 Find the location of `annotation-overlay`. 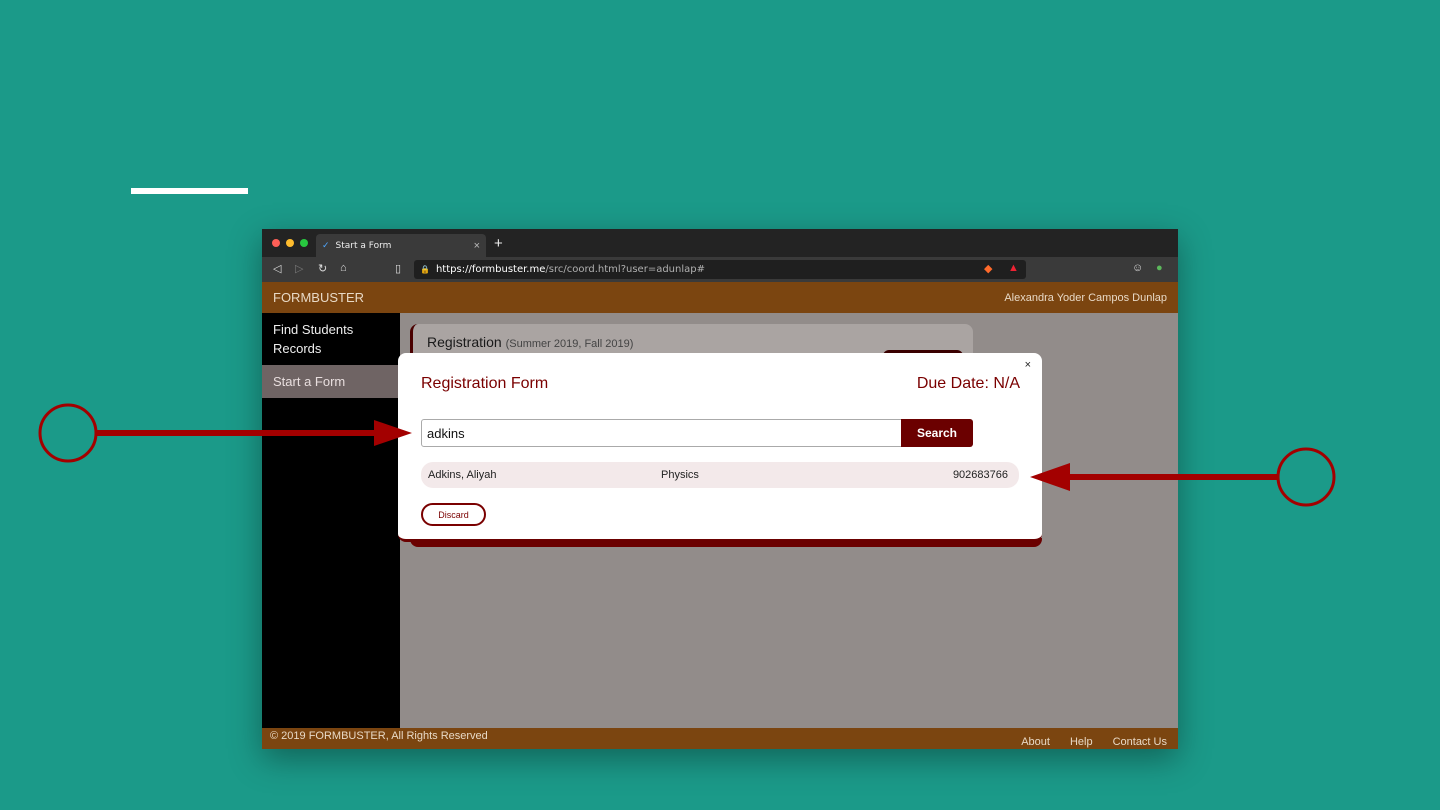

annotation-overlay is located at coordinates (687, 455).